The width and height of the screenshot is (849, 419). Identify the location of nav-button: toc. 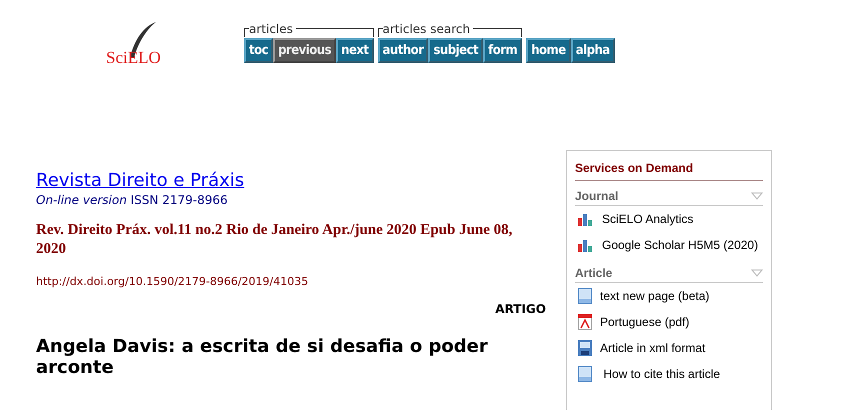
(259, 50).